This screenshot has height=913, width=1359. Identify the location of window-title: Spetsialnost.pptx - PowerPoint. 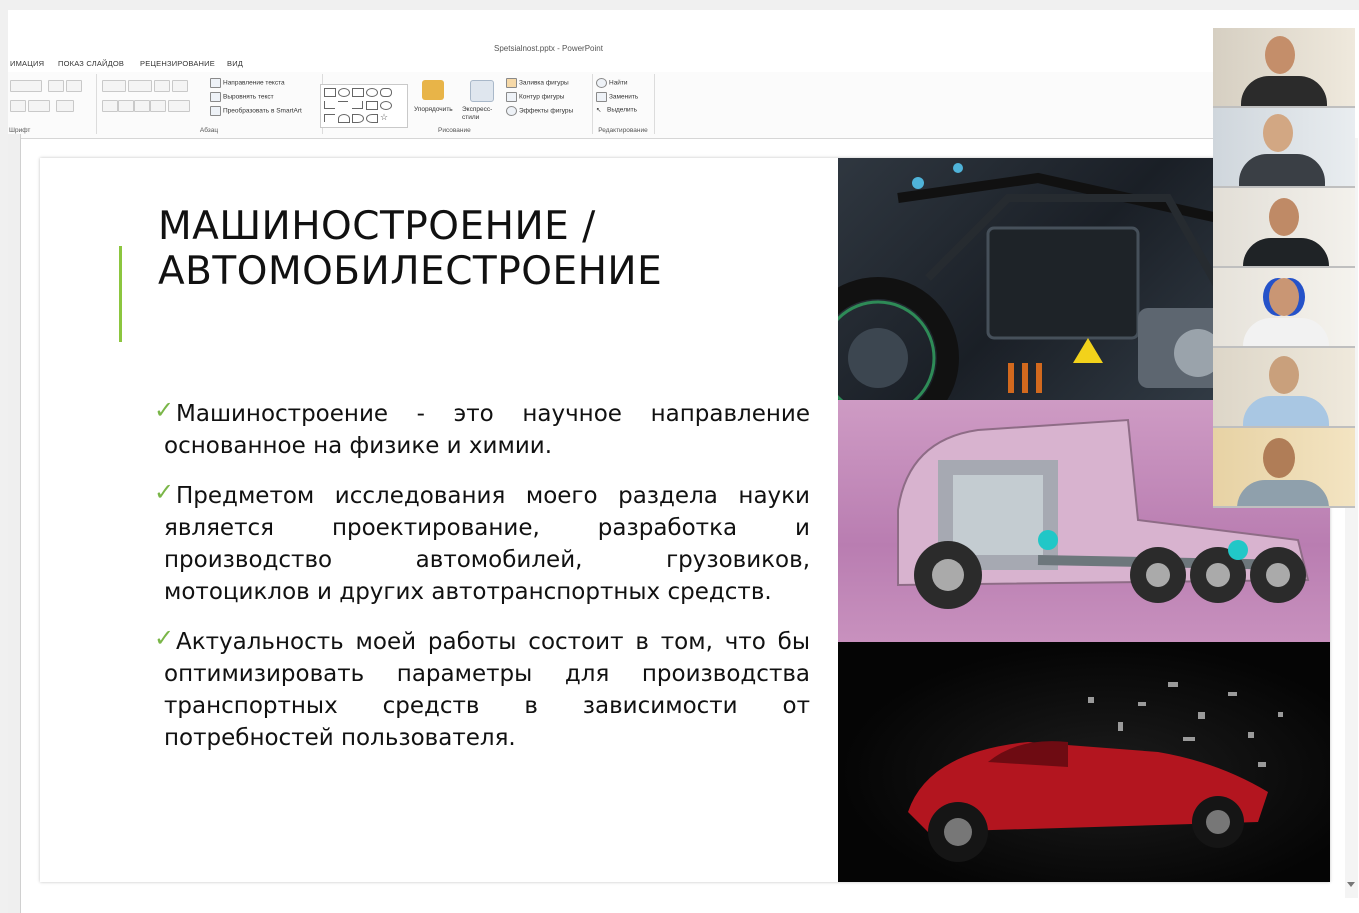
(548, 48).